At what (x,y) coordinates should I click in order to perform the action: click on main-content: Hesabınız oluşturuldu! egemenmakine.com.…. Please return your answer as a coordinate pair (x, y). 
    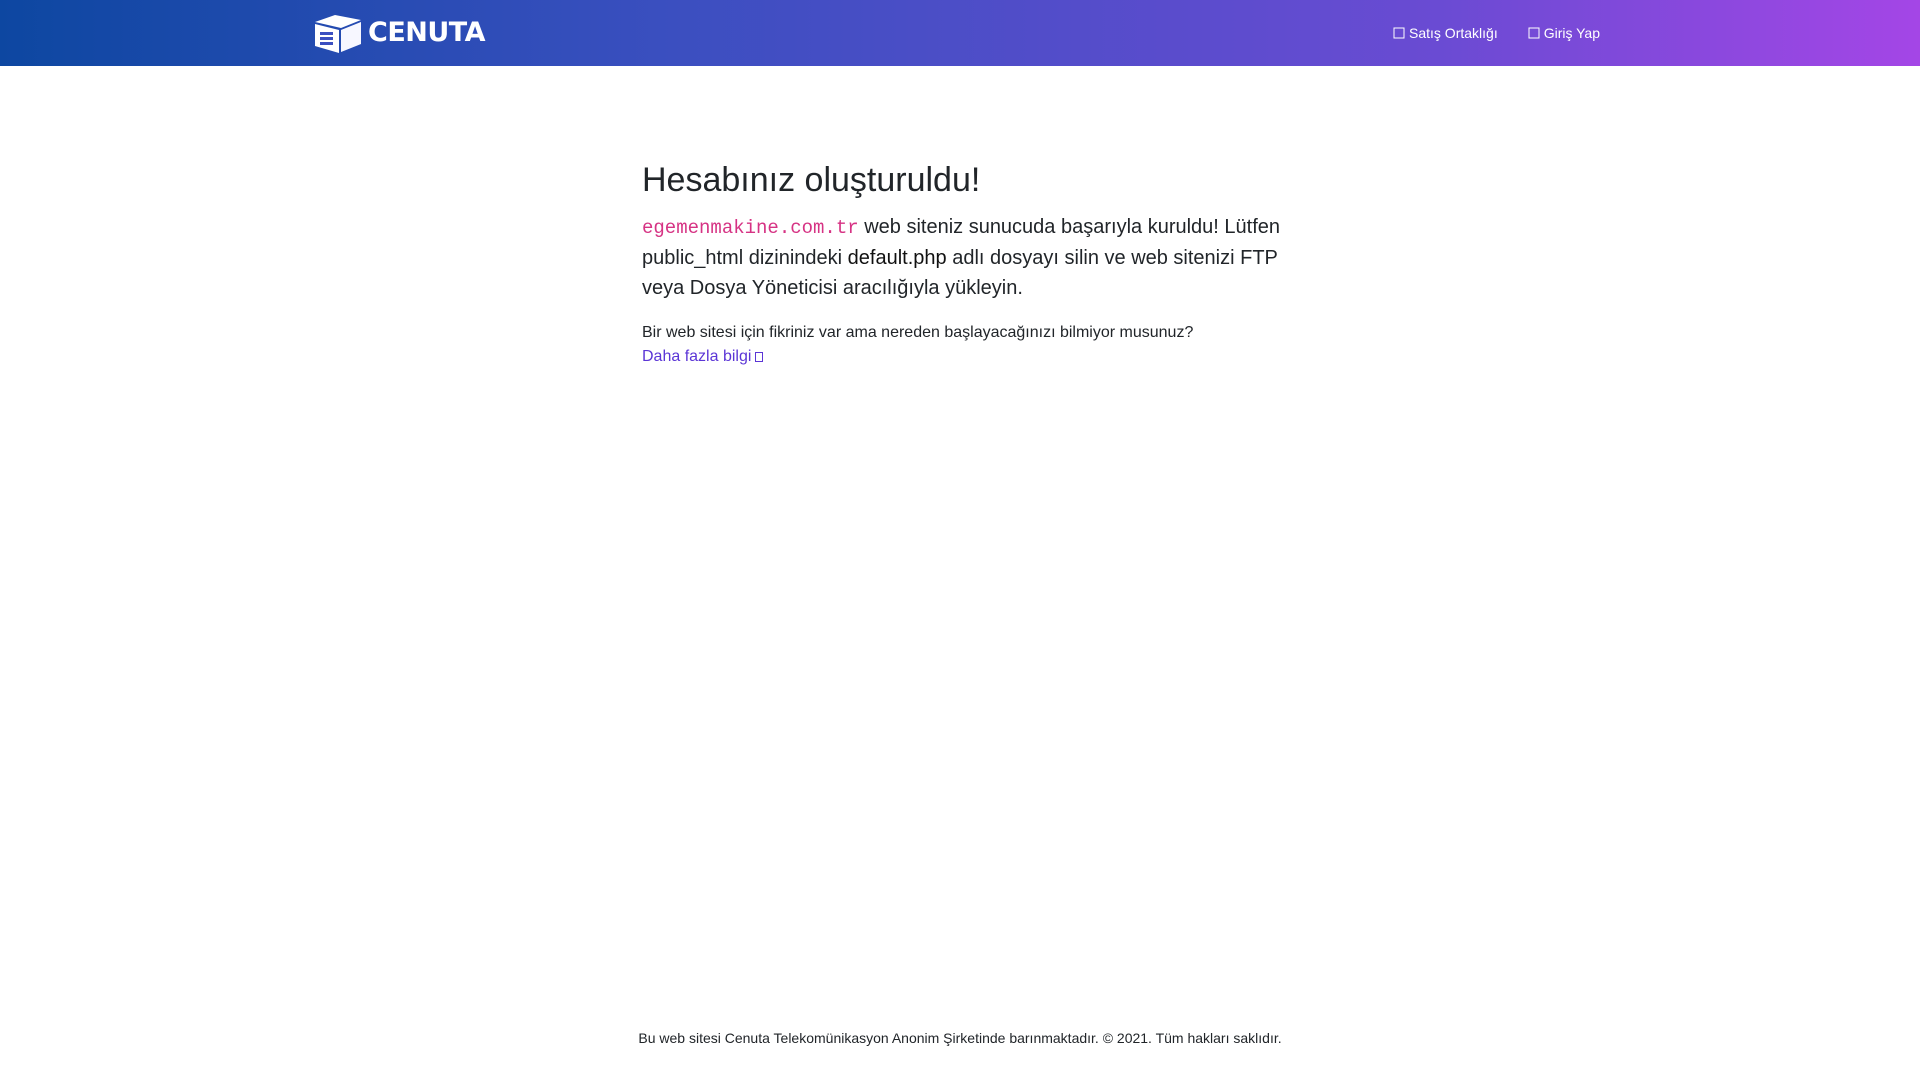
    Looking at the image, I should click on (967, 263).